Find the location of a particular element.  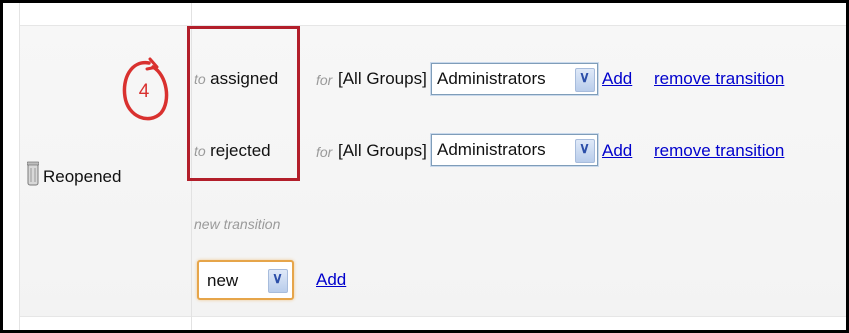

state-name: Reopened is located at coordinates (82, 176).